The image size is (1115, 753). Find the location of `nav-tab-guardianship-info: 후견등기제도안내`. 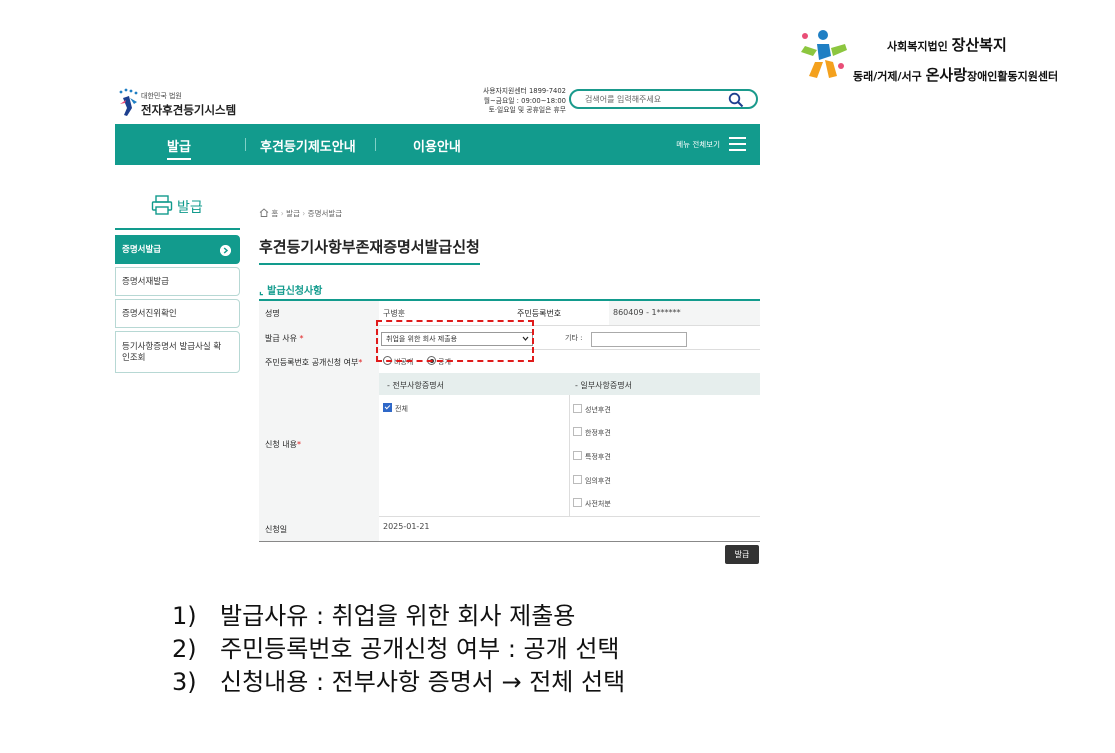

nav-tab-guardianship-info: 후견등기제도안내 is located at coordinates (308, 145).